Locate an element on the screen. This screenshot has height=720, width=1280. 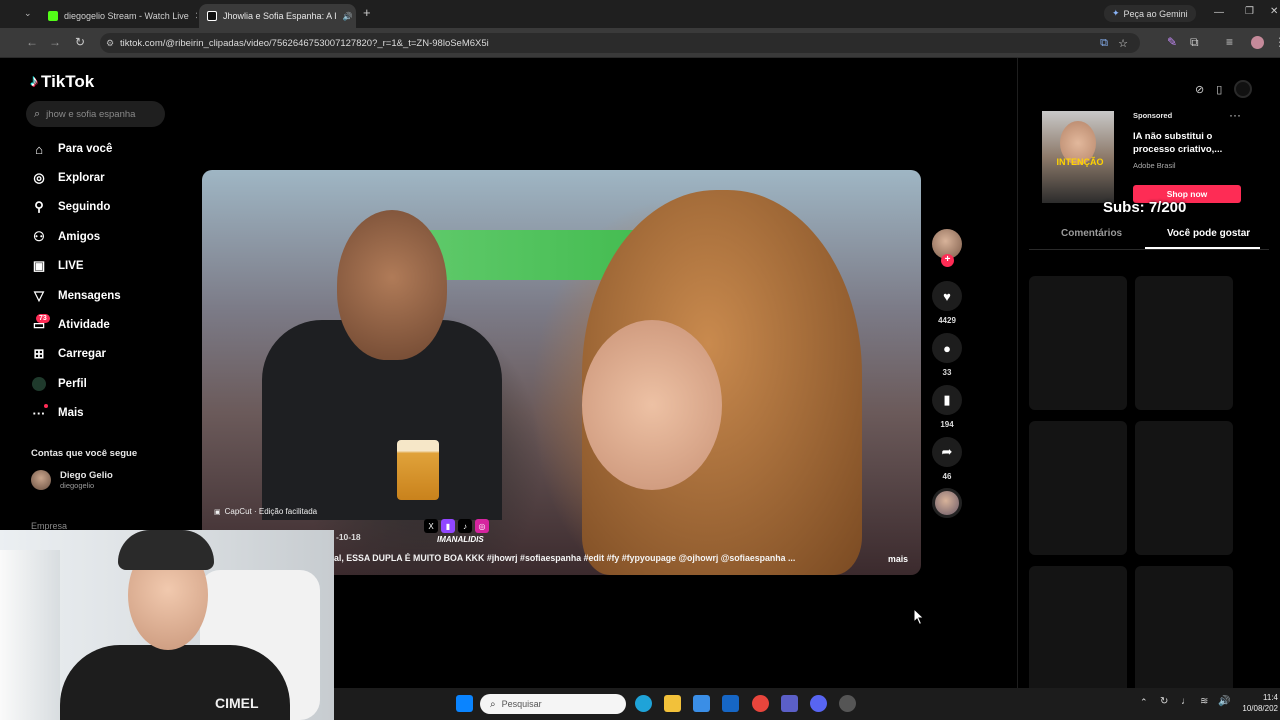
webcam-cap is located at coordinates (166, 550).